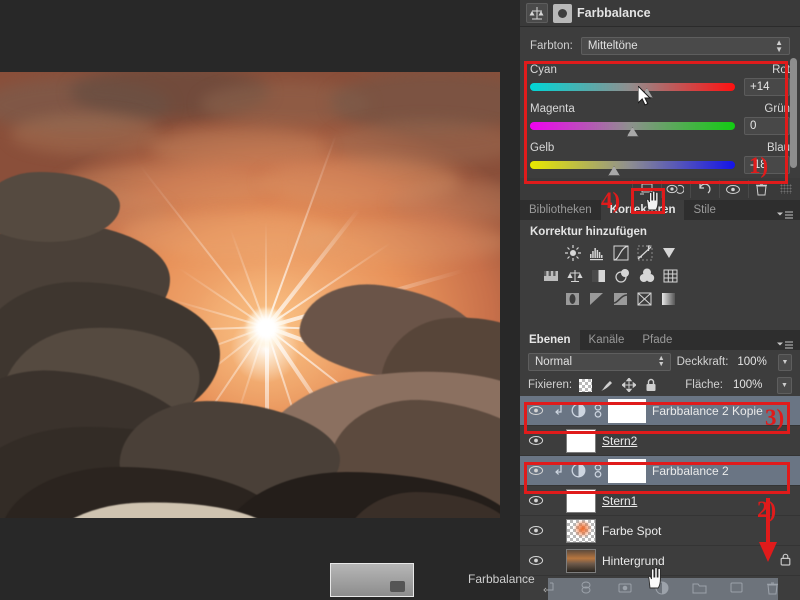  I want to click on chevron-updown-icon: ▲ ▼, so click(661, 361).